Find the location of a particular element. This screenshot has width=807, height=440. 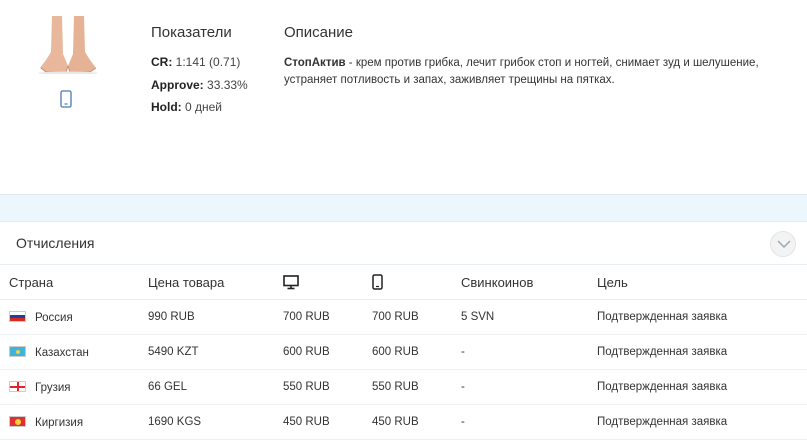

desktop-payout-cell: 550 RUB is located at coordinates (327, 387).